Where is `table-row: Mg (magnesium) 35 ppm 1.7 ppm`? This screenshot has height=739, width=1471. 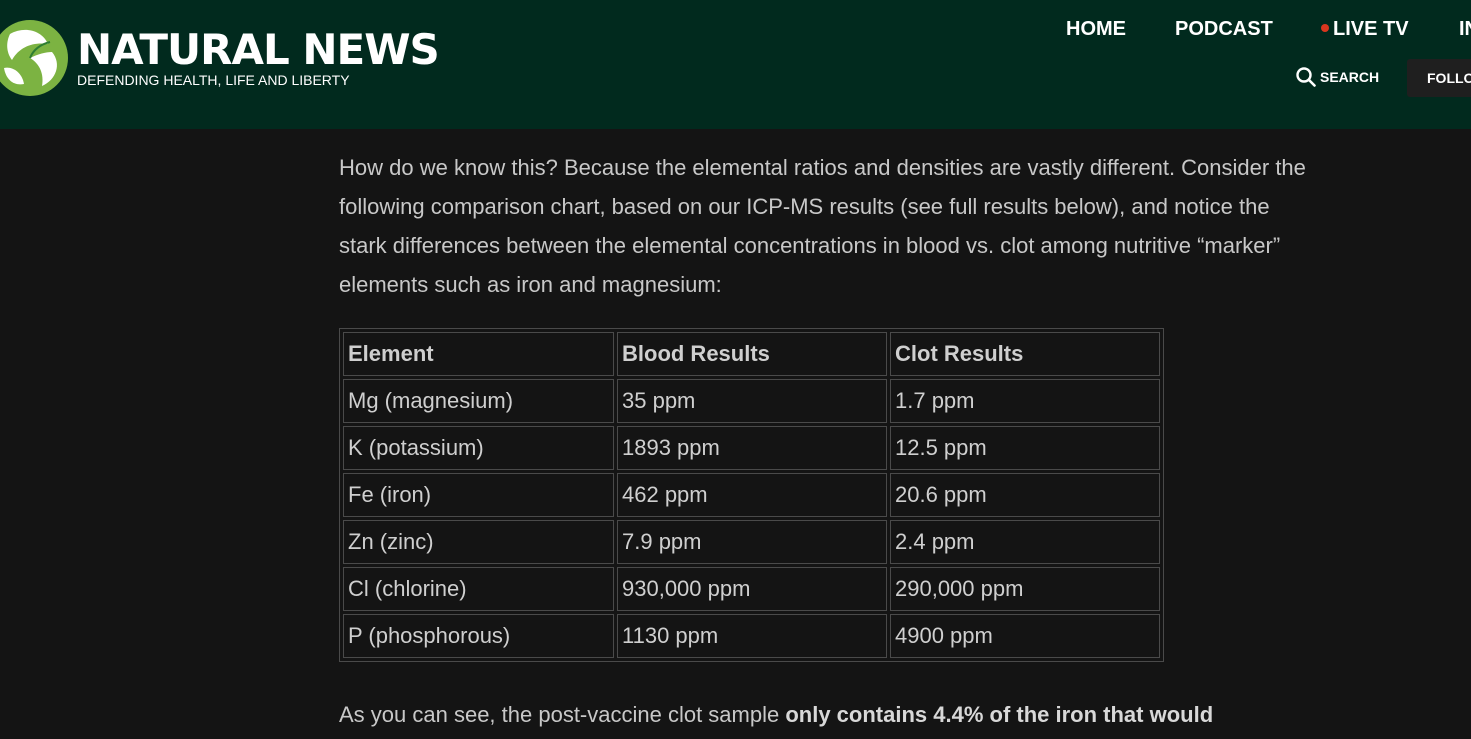
table-row: Mg (magnesium) 35 ppm 1.7 ppm is located at coordinates (751, 401).